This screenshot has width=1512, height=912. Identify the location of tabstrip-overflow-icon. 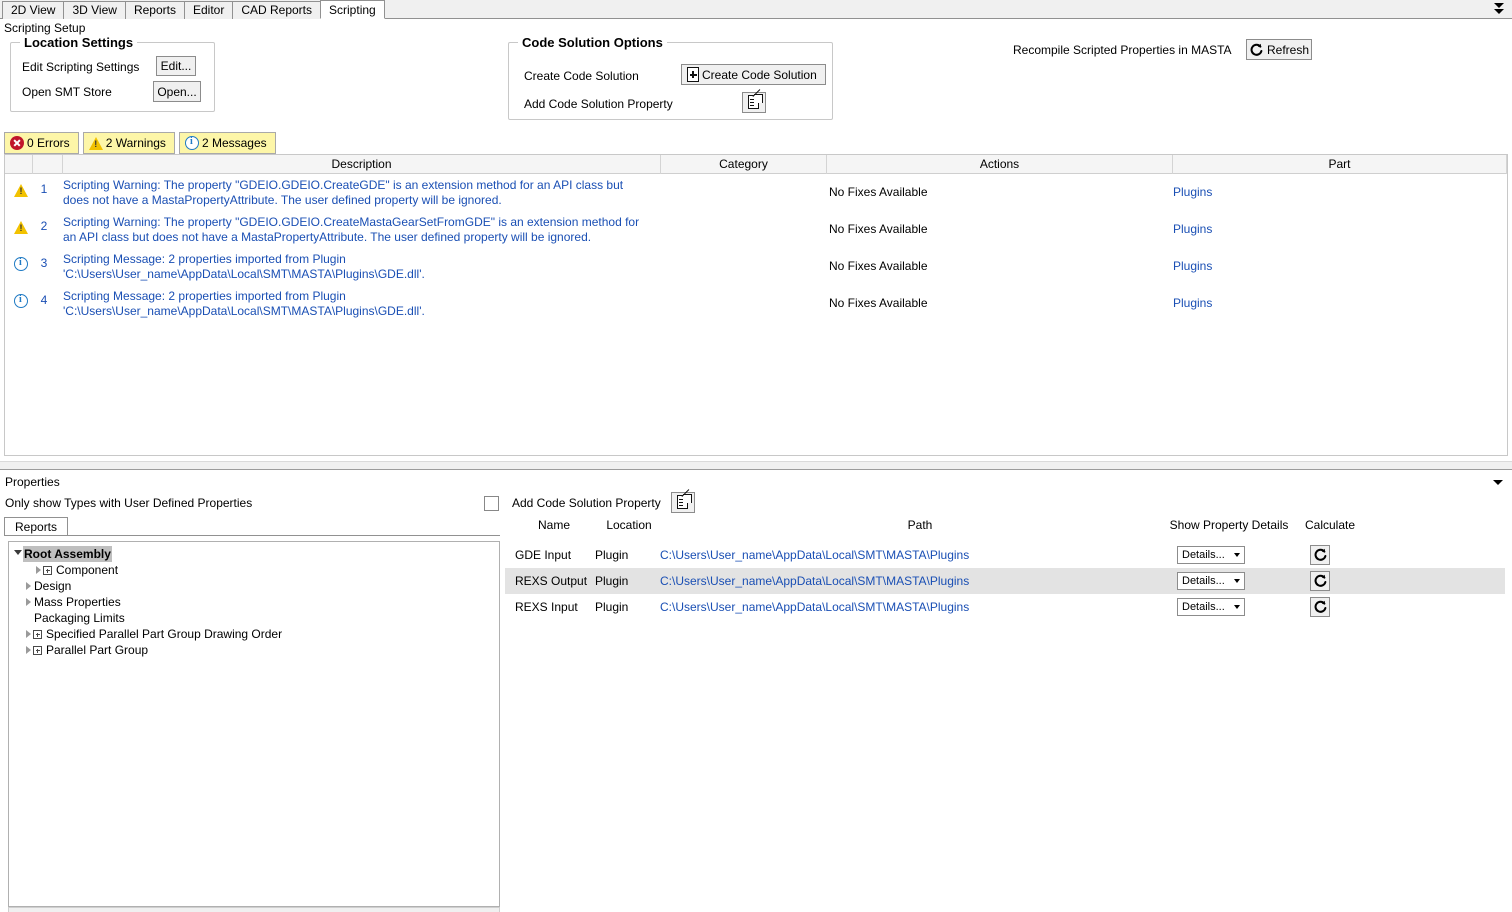
(1499, 9).